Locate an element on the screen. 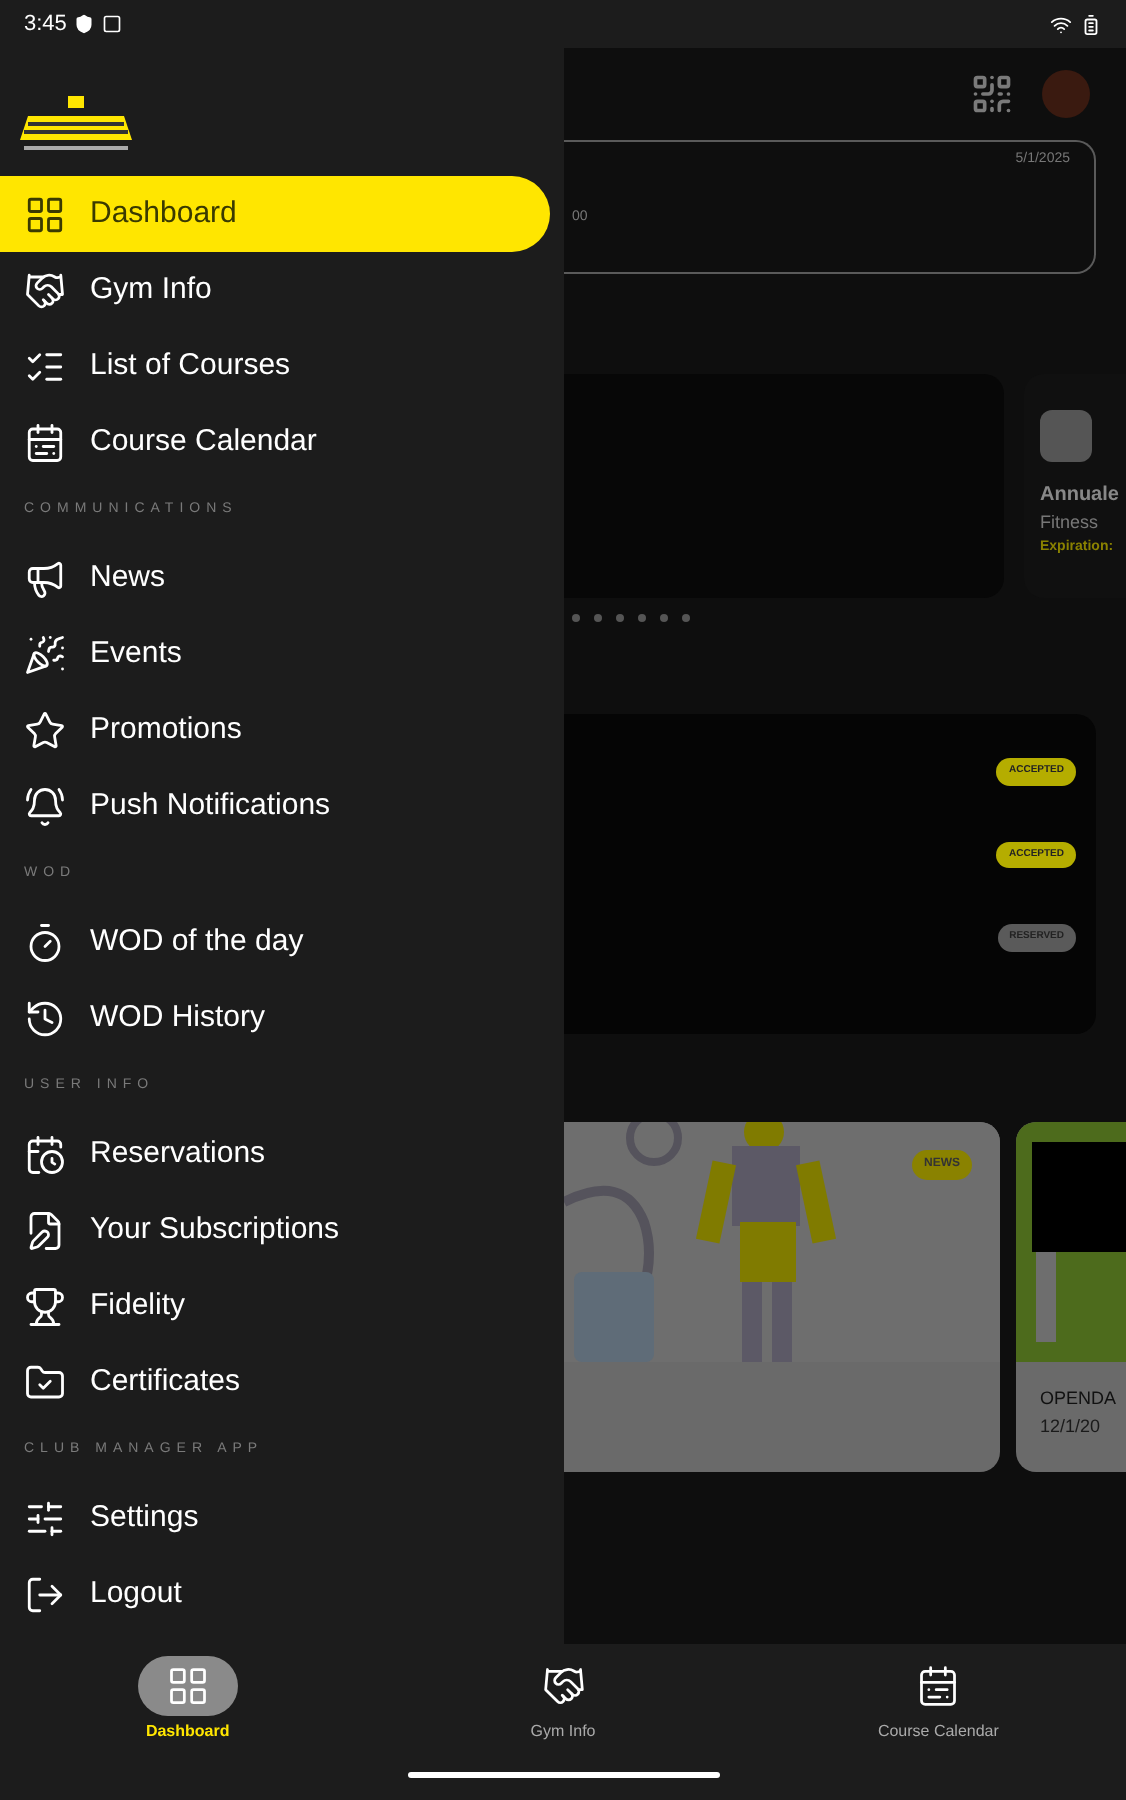 This screenshot has width=1126, height=1800. drawer-item: List of Courses is located at coordinates (275, 366).